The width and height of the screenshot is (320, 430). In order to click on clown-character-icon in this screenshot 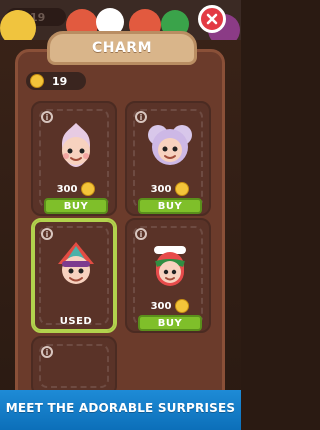, I will do `click(76, 263)`.